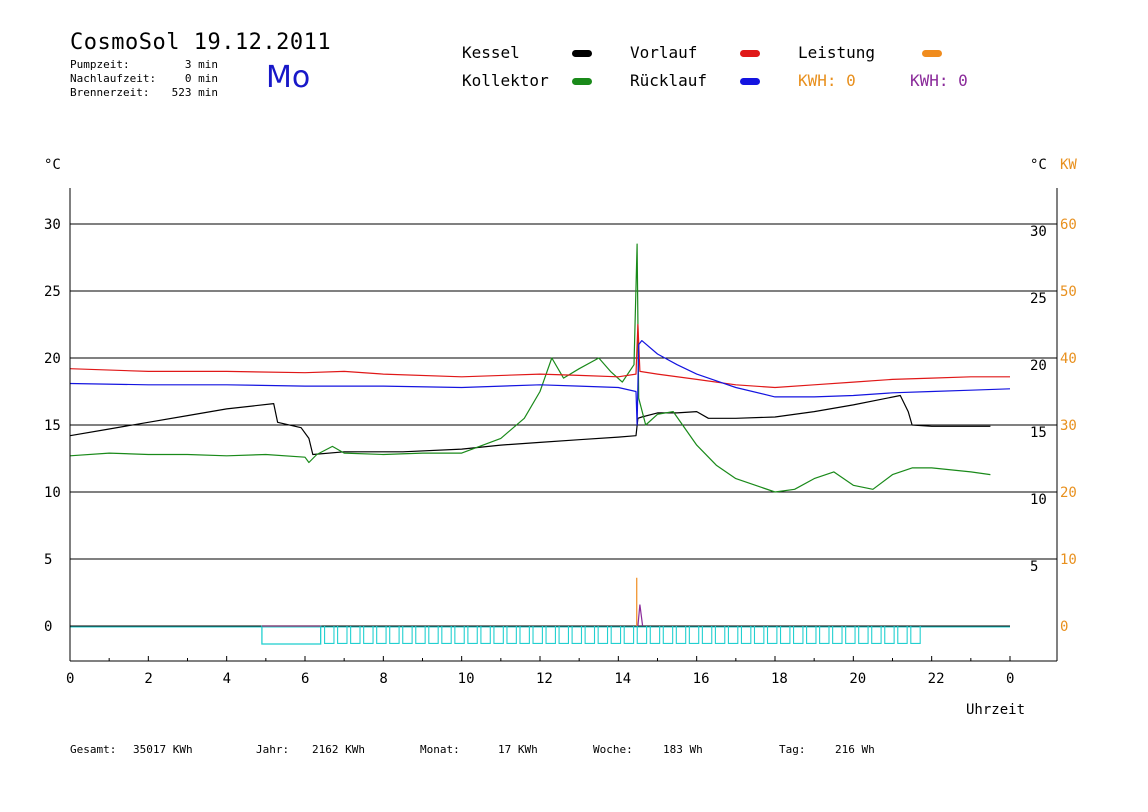 This screenshot has height=812, width=1148. Describe the element at coordinates (1034, 567) in the screenshot. I see `y-tick-label-right-5: 5` at that location.